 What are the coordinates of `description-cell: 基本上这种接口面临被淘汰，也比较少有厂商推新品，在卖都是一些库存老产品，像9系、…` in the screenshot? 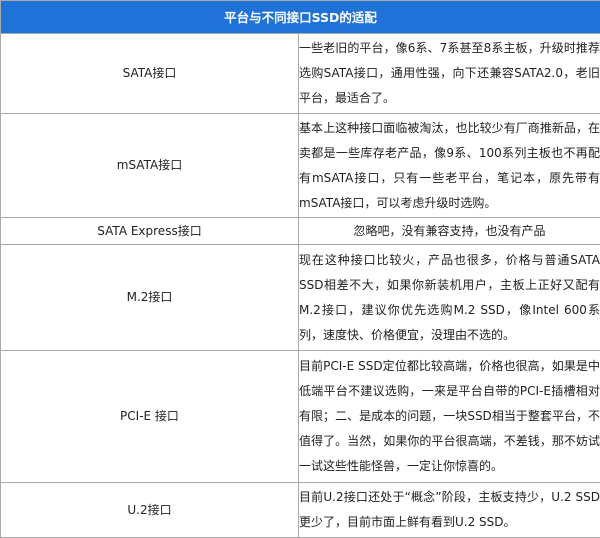 It's located at (449, 166).